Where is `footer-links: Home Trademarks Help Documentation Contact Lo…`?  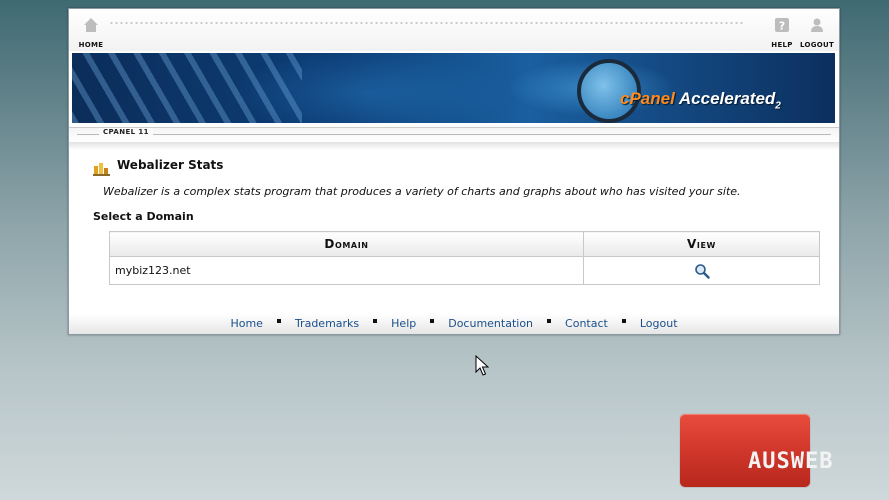 footer-links: Home Trademarks Help Documentation Contact Lo… is located at coordinates (454, 323).